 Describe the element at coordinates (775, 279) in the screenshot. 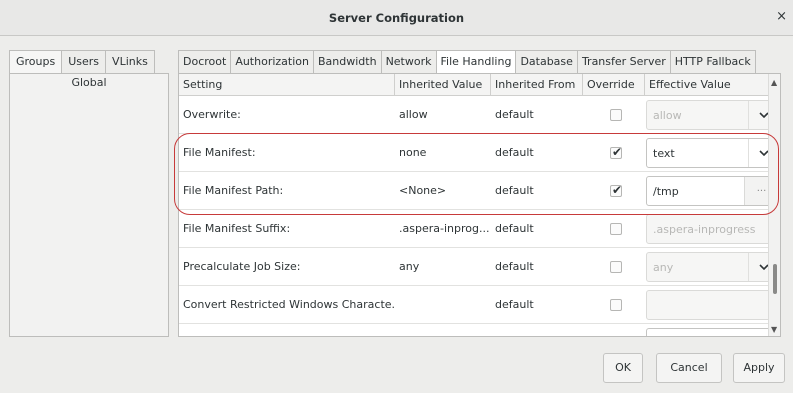

I see `scrollbar-thumb` at that location.